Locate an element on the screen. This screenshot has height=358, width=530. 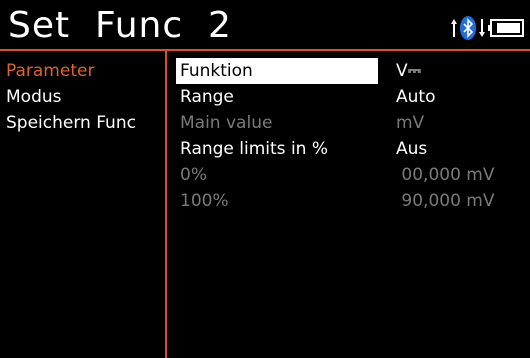
param-label: Range limits in % is located at coordinates (254, 149).